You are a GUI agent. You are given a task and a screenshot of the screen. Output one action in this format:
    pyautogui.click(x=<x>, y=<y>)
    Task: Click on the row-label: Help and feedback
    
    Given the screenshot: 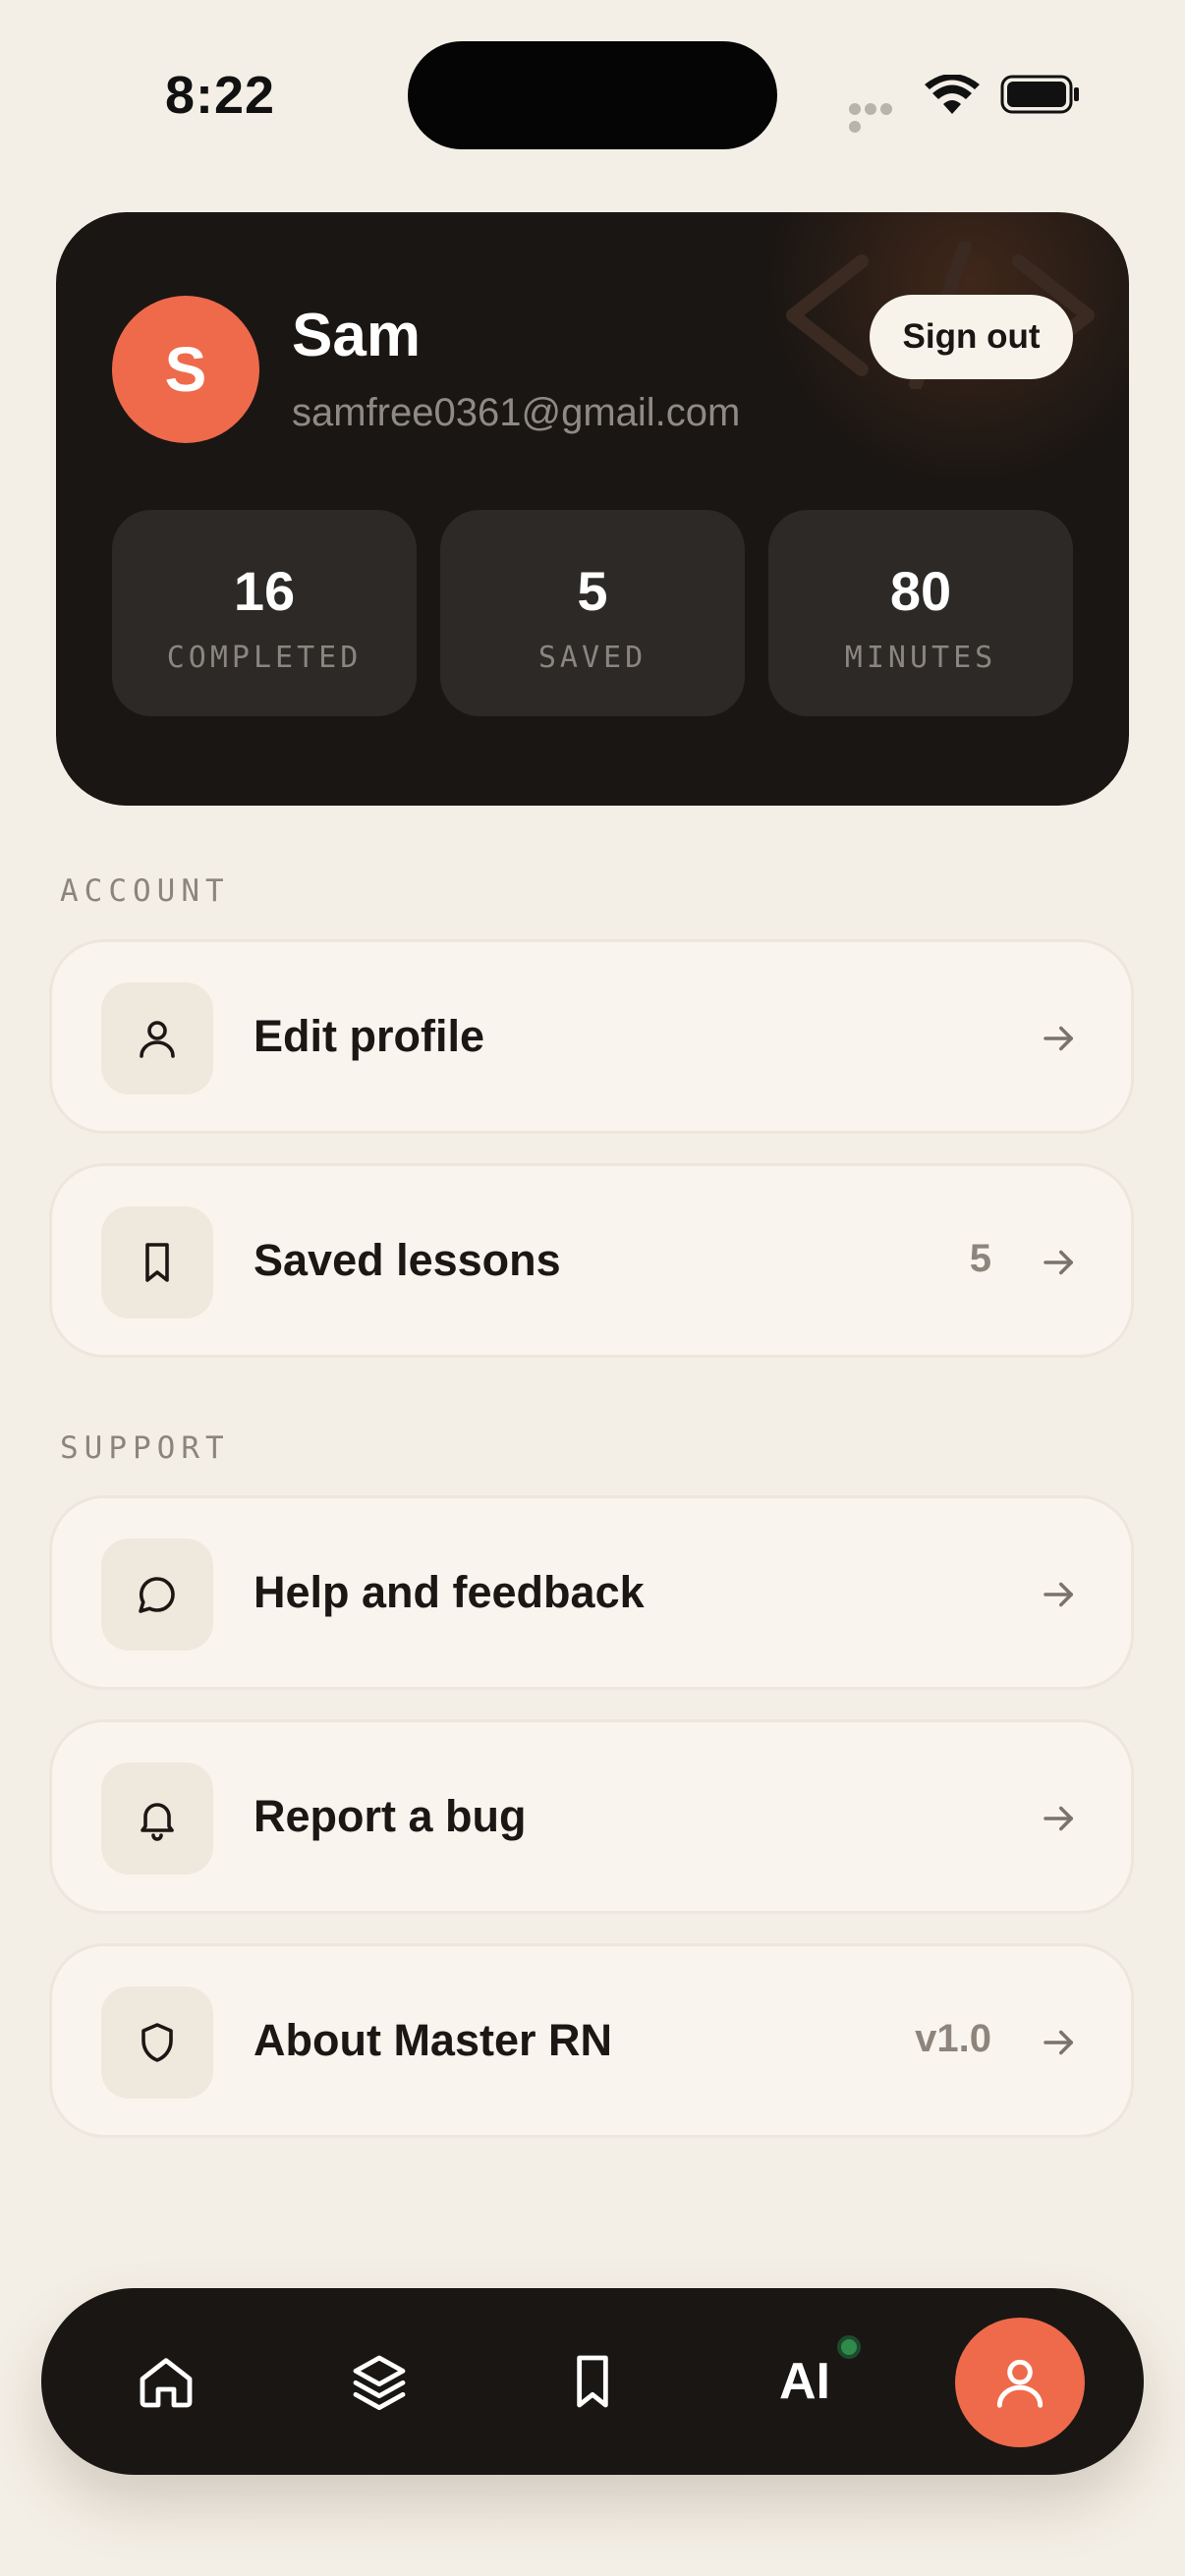 What is the action you would take?
    pyautogui.click(x=449, y=1592)
    